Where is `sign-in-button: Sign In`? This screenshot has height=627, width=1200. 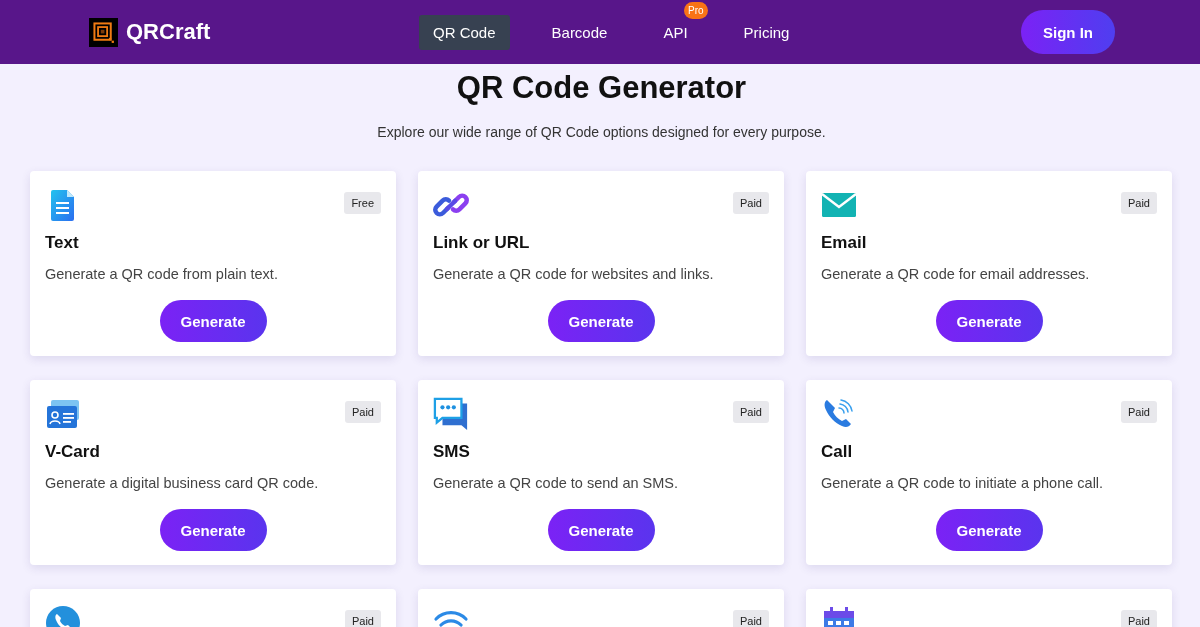 sign-in-button: Sign In is located at coordinates (1068, 32).